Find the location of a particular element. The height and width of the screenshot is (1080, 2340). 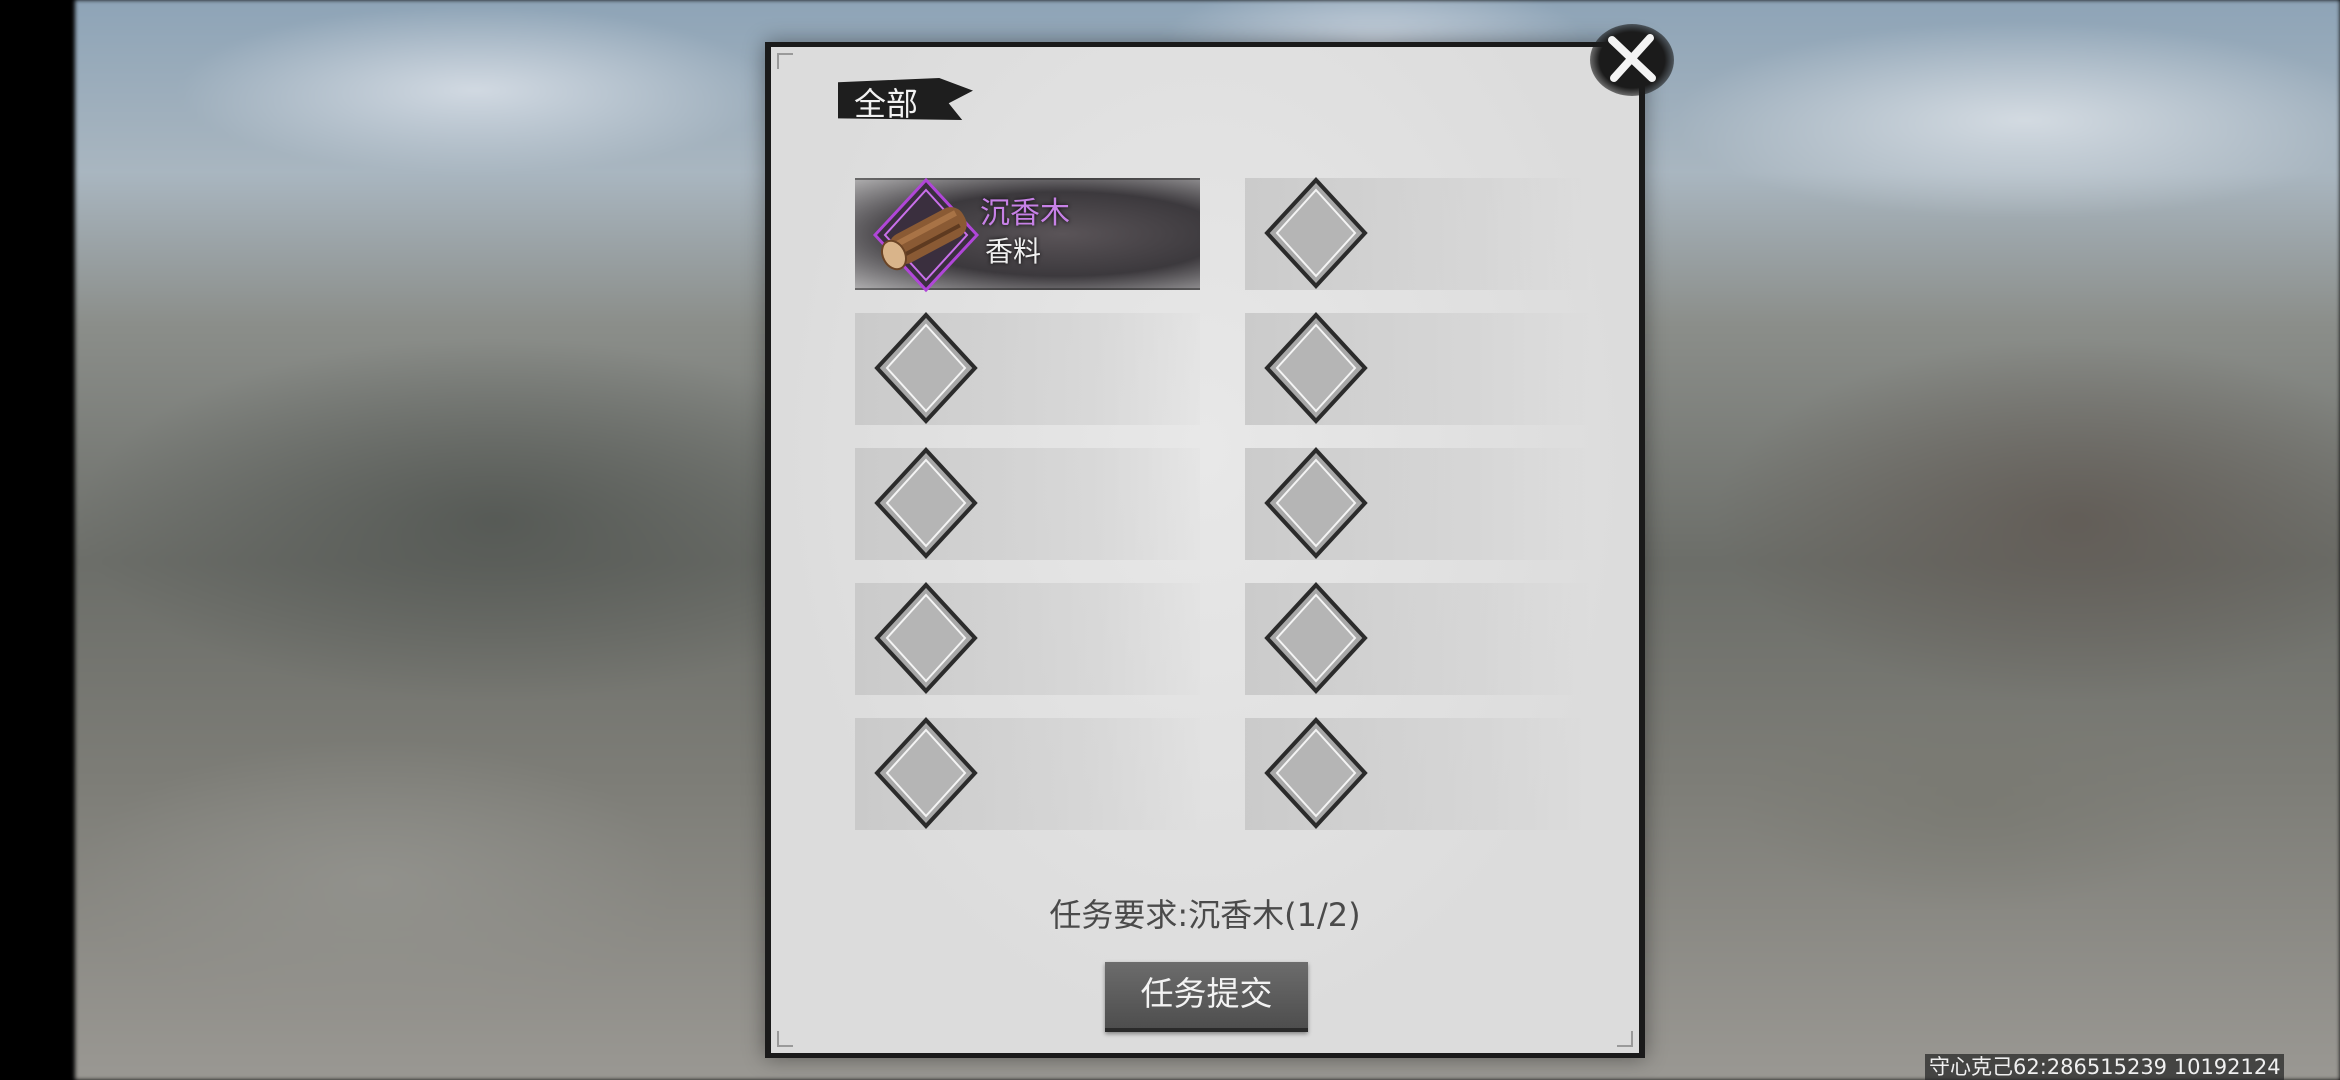

tab-all-label: 全部 is located at coordinates (886, 104).